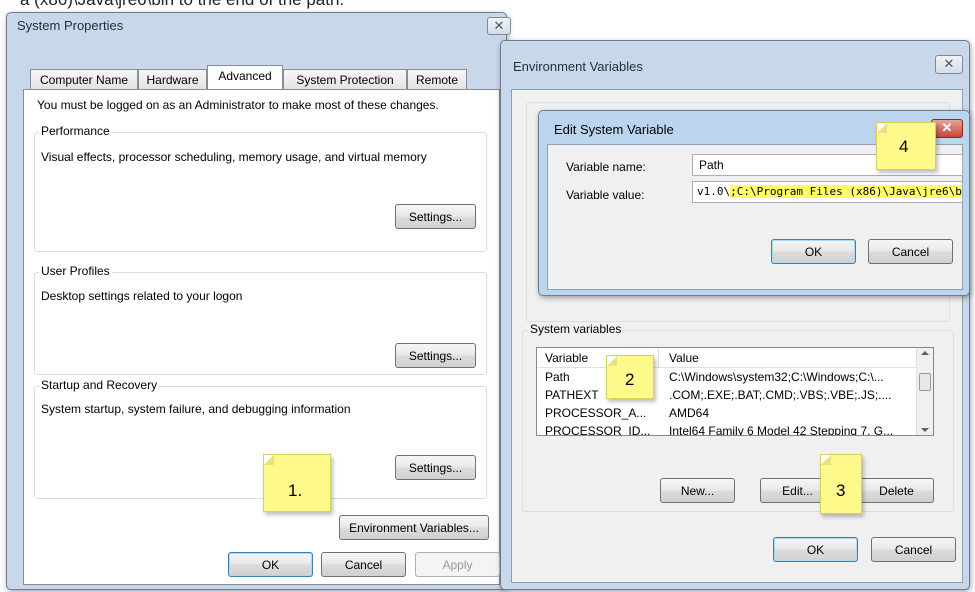 The width and height of the screenshot is (975, 592). I want to click on value-highlight: ;C:\Program Files (x86)\Java\jre6\bin, so click(846, 191).